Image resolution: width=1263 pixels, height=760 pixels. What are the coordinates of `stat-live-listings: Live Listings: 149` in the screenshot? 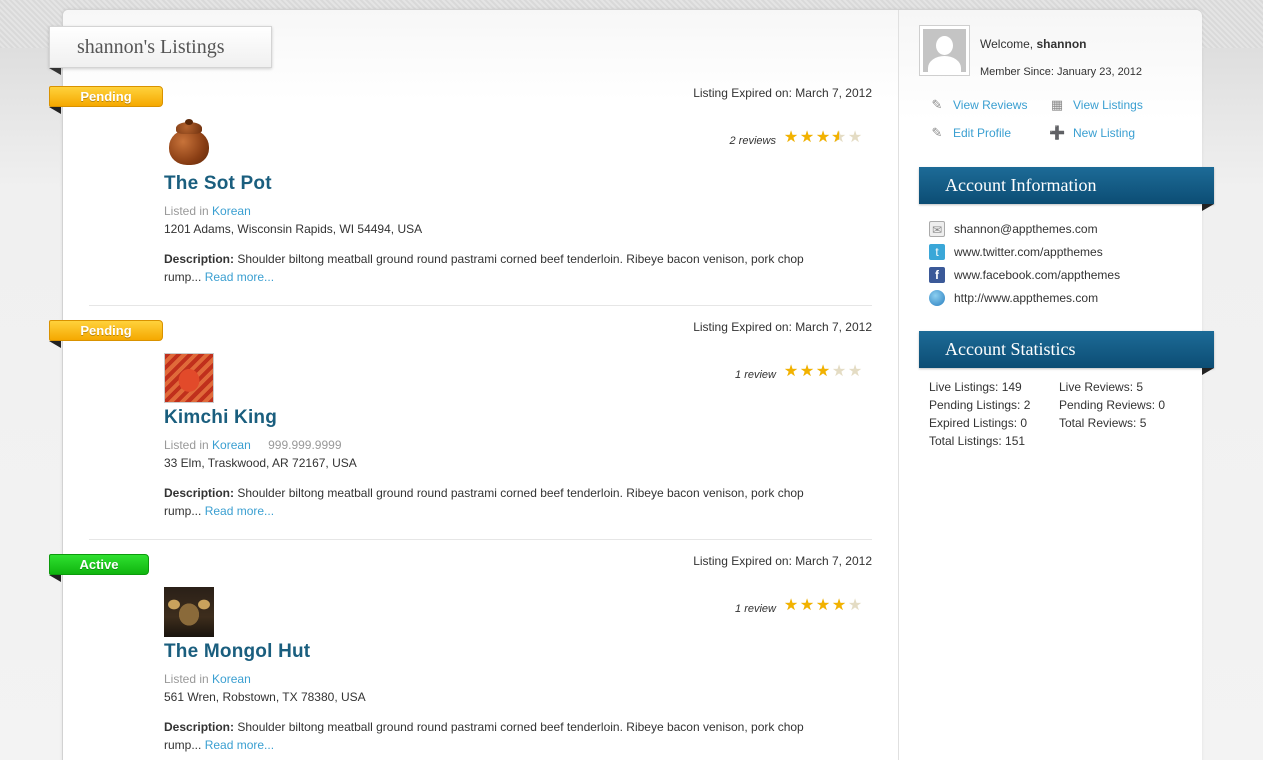 It's located at (975, 387).